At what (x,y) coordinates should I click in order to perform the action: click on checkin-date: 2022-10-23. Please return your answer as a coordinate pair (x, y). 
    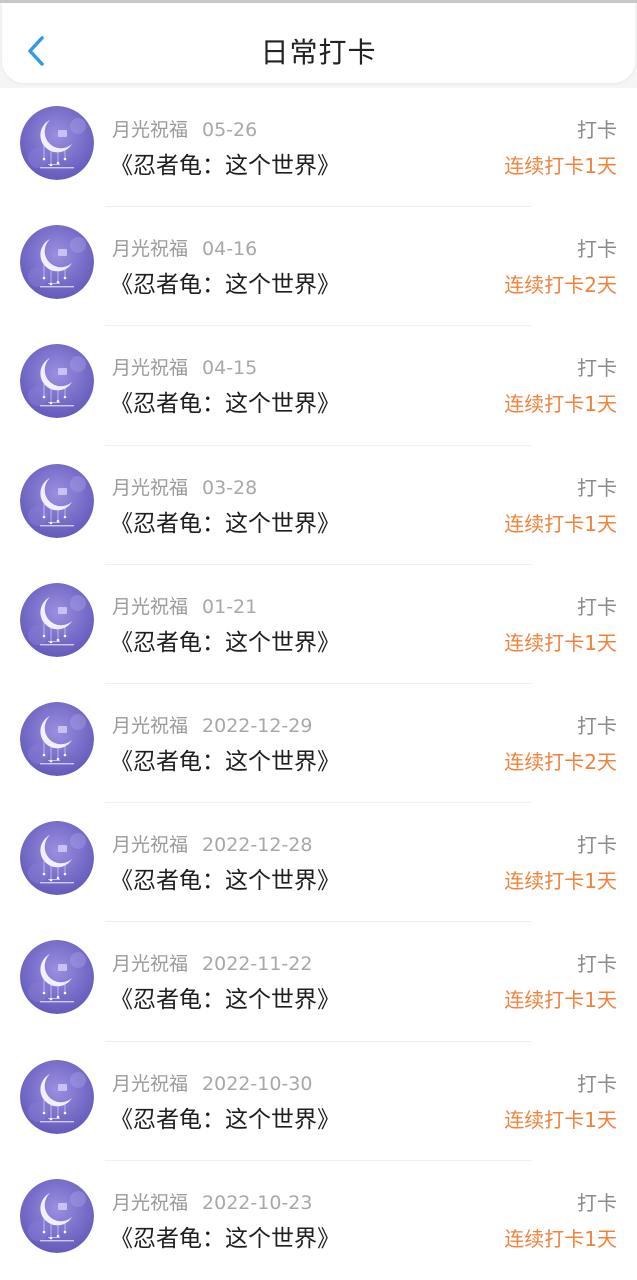
    Looking at the image, I should click on (257, 1202).